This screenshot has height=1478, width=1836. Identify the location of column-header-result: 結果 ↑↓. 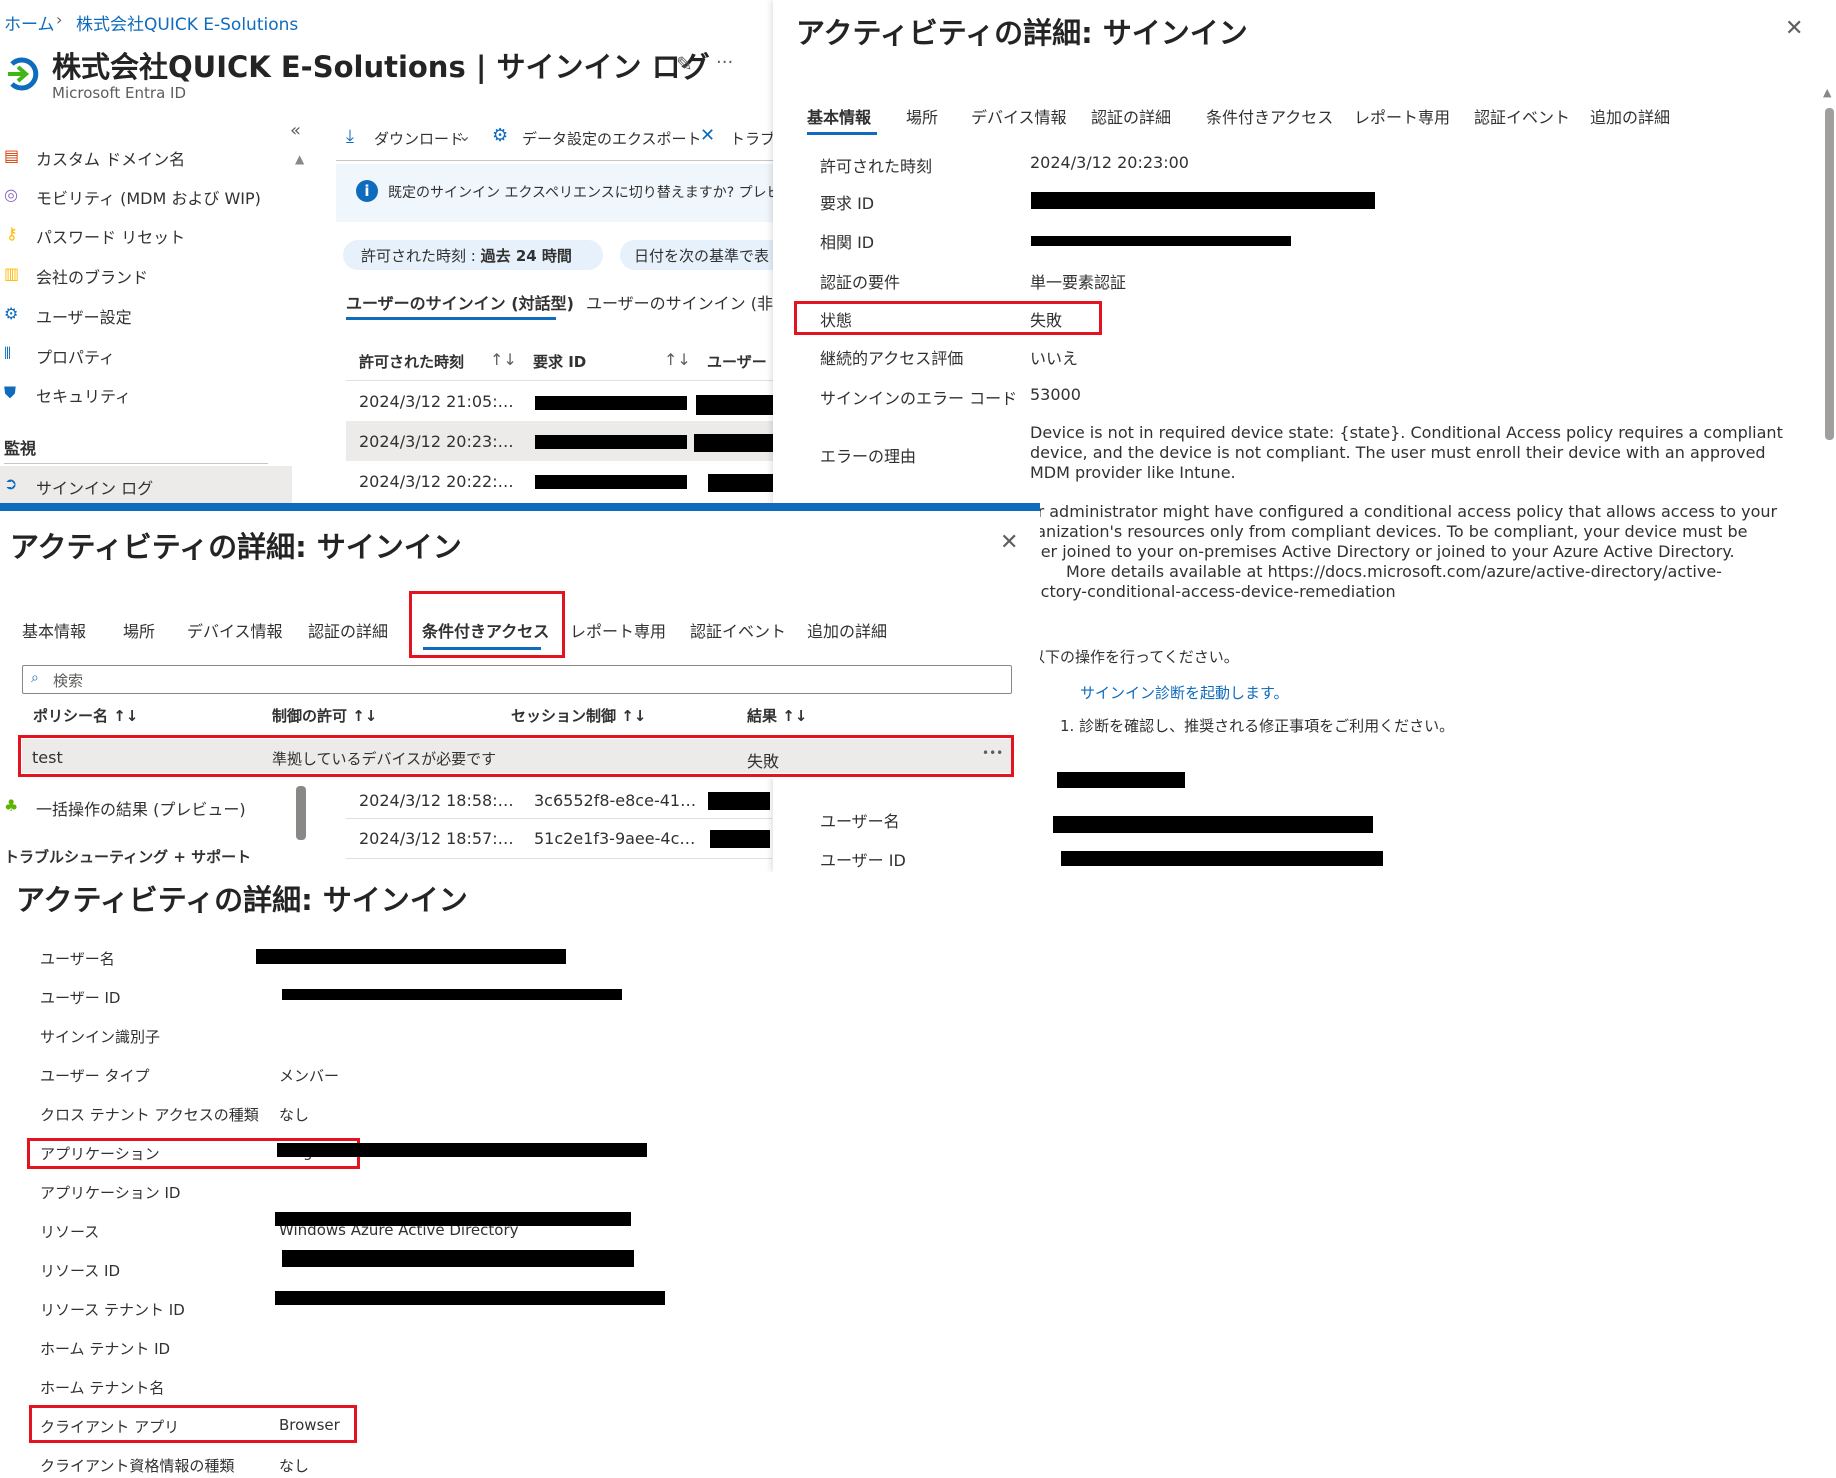
(777, 715).